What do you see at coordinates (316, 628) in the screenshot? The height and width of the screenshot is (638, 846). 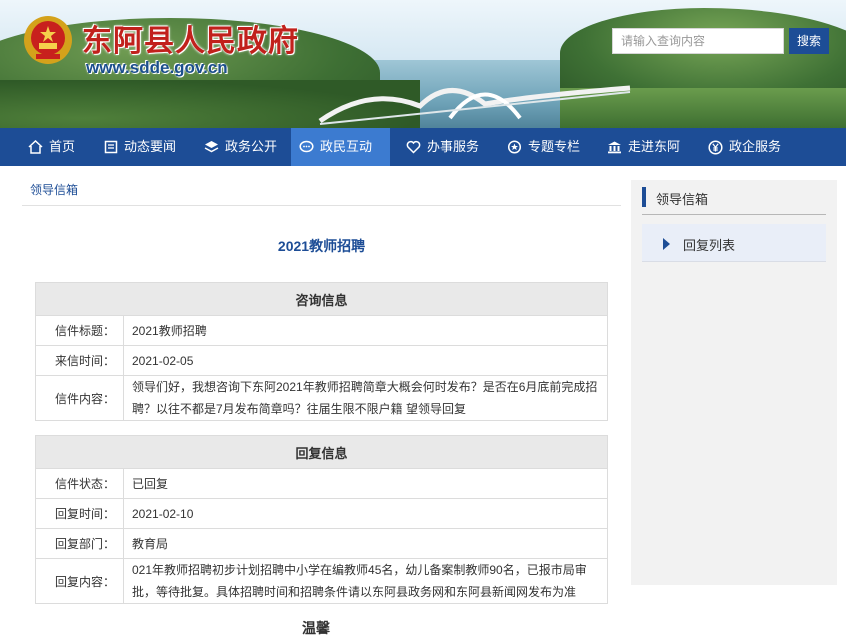 I see `cut-off-notice-heading: 温馨` at bounding box center [316, 628].